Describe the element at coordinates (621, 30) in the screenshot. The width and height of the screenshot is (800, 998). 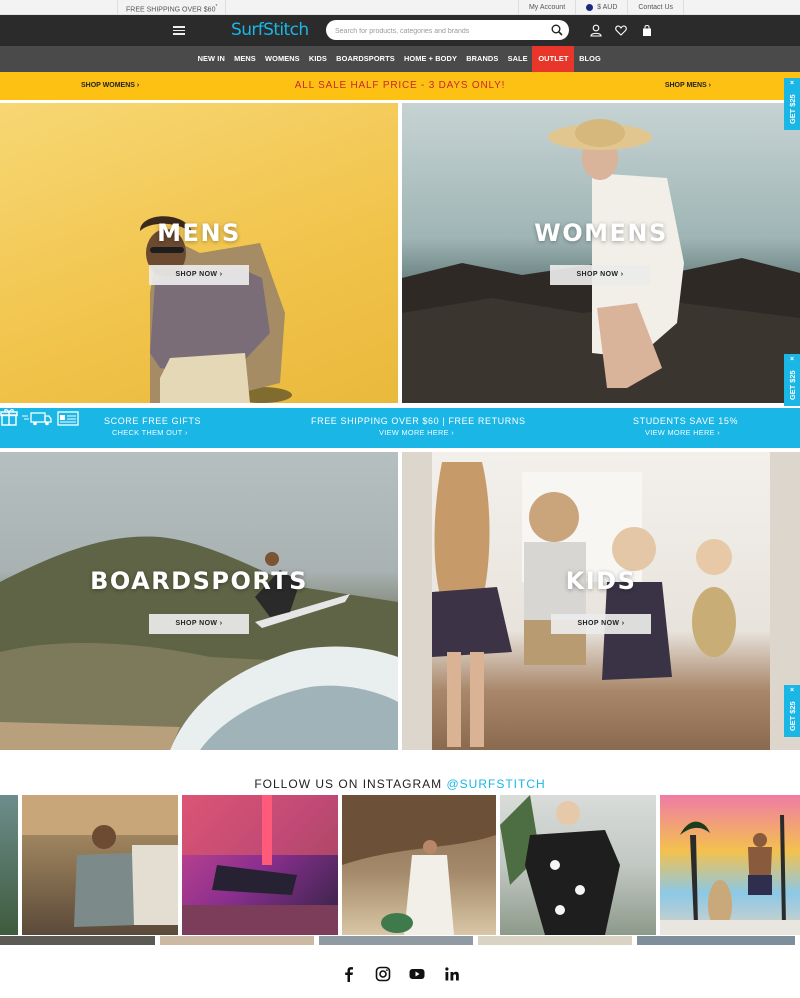
I see `heart-icon` at that location.